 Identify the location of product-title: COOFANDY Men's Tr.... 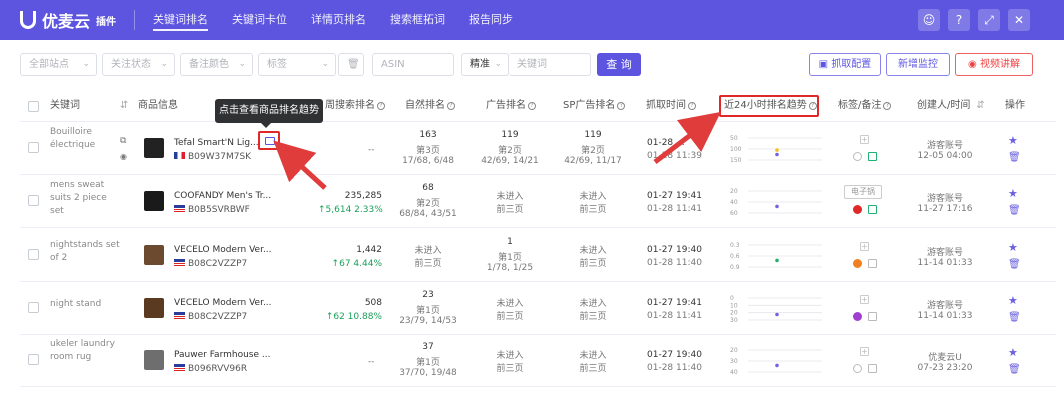
(222, 196).